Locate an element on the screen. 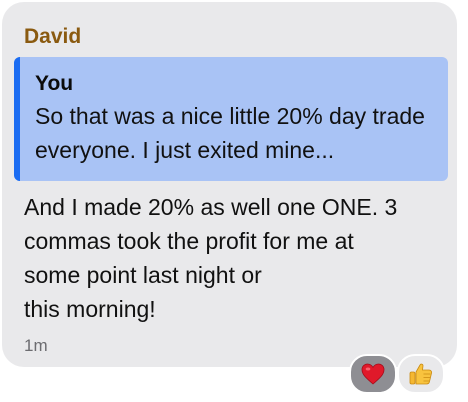 The width and height of the screenshot is (468, 402). reaction-heart is located at coordinates (373, 374).